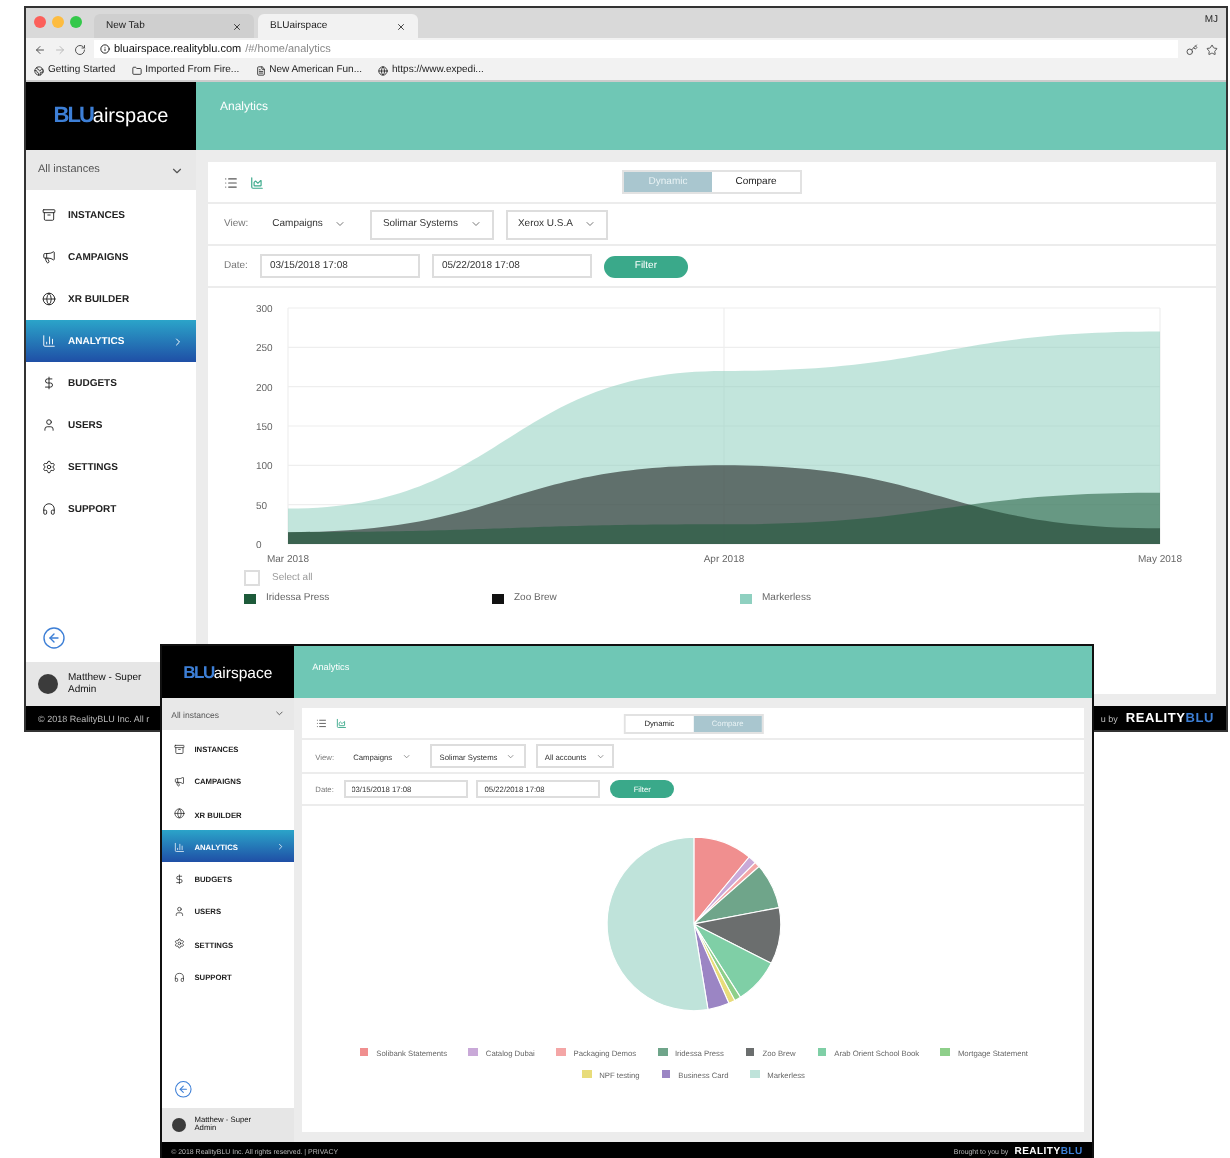 Image resolution: width=1230 pixels, height=1158 pixels. What do you see at coordinates (105, 49) in the screenshot?
I see `info-icon` at bounding box center [105, 49].